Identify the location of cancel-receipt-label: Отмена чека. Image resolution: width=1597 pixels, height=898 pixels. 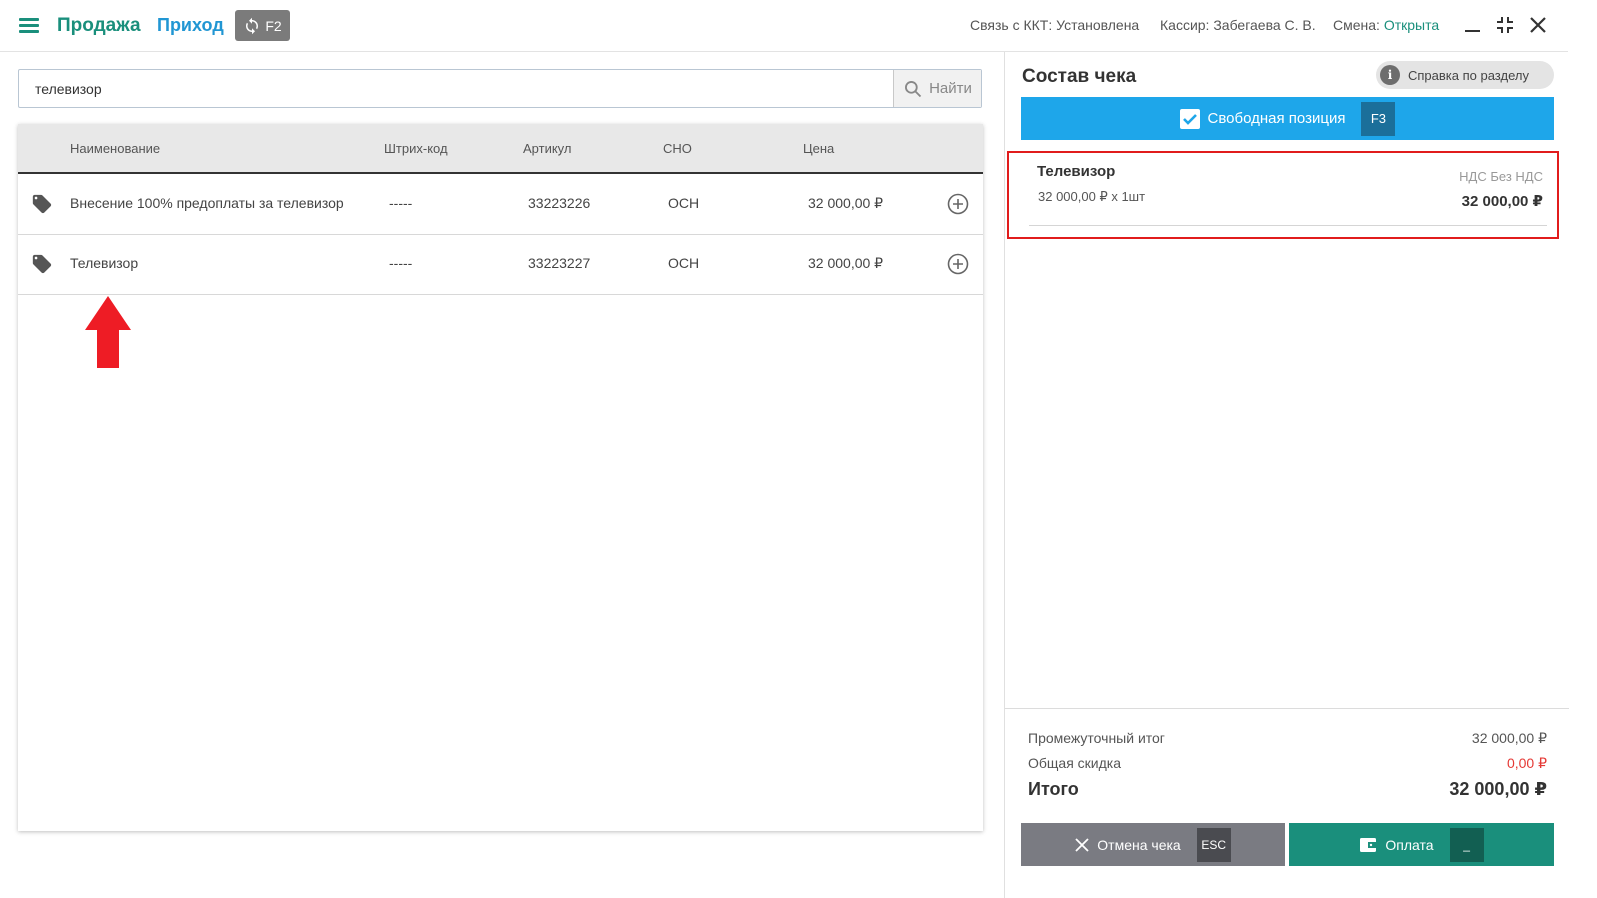
(1139, 844).